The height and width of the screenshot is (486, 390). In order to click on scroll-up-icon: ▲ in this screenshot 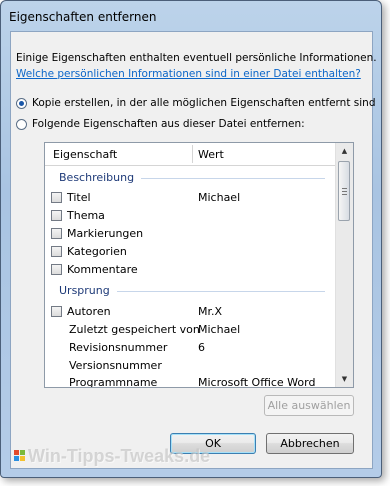, I will do `click(344, 151)`.